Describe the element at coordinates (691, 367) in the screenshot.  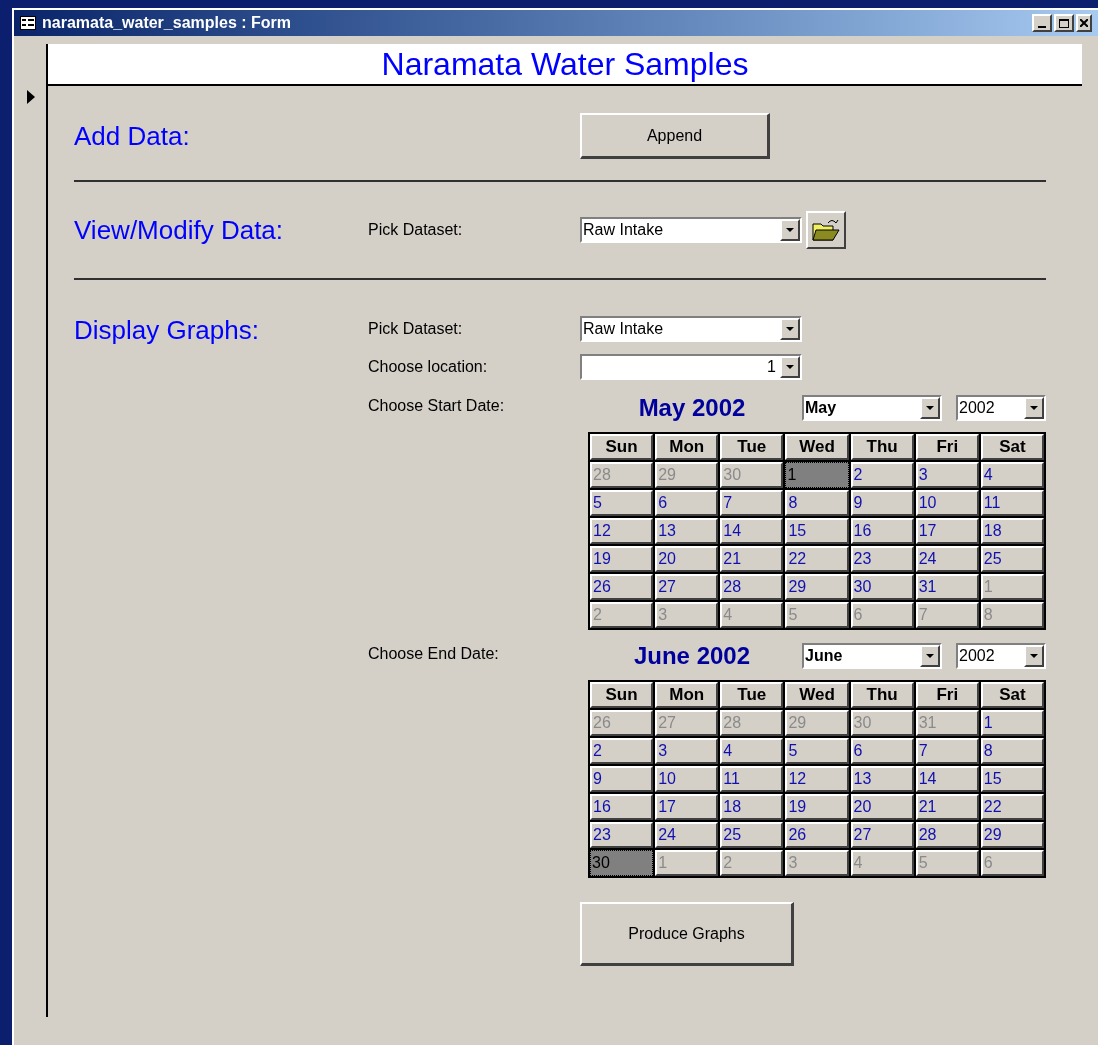
I see `dropdown-field: 1` at that location.